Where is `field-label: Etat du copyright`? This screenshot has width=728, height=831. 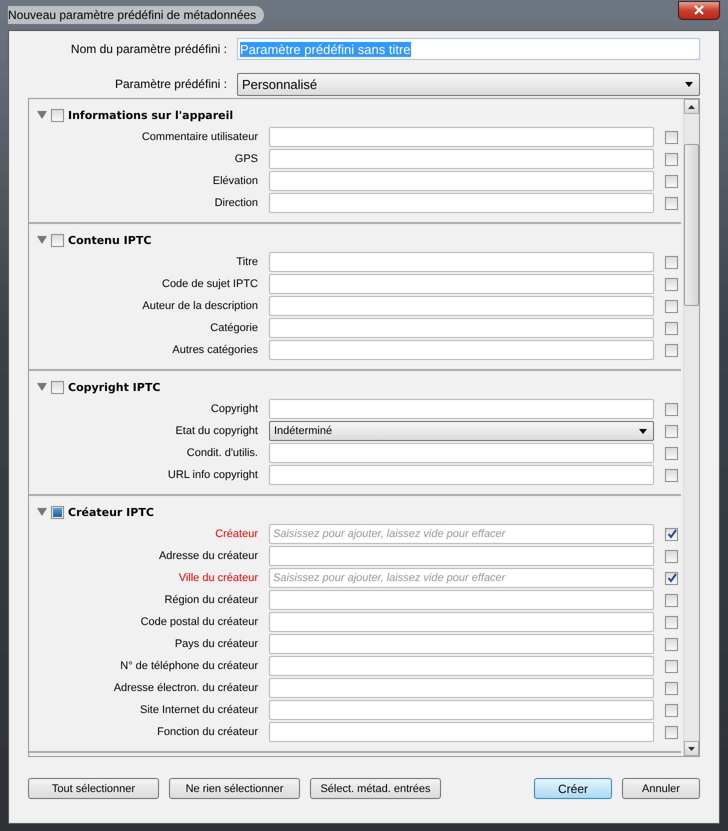 field-label: Etat du copyright is located at coordinates (216, 431).